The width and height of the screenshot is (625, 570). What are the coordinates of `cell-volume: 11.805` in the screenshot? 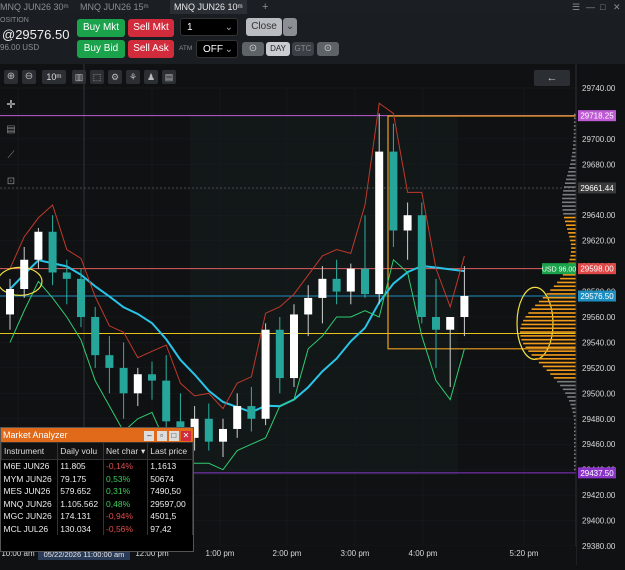 It's located at (81, 466).